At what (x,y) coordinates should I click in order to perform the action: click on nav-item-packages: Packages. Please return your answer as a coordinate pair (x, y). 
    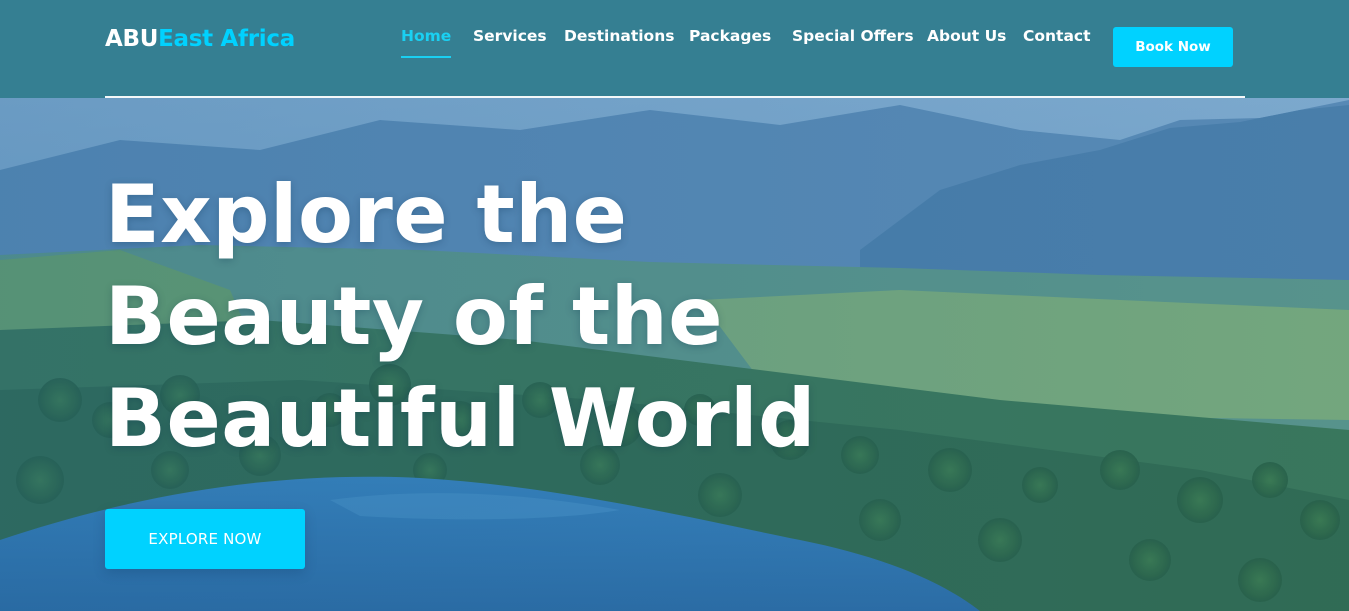
    Looking at the image, I should click on (730, 36).